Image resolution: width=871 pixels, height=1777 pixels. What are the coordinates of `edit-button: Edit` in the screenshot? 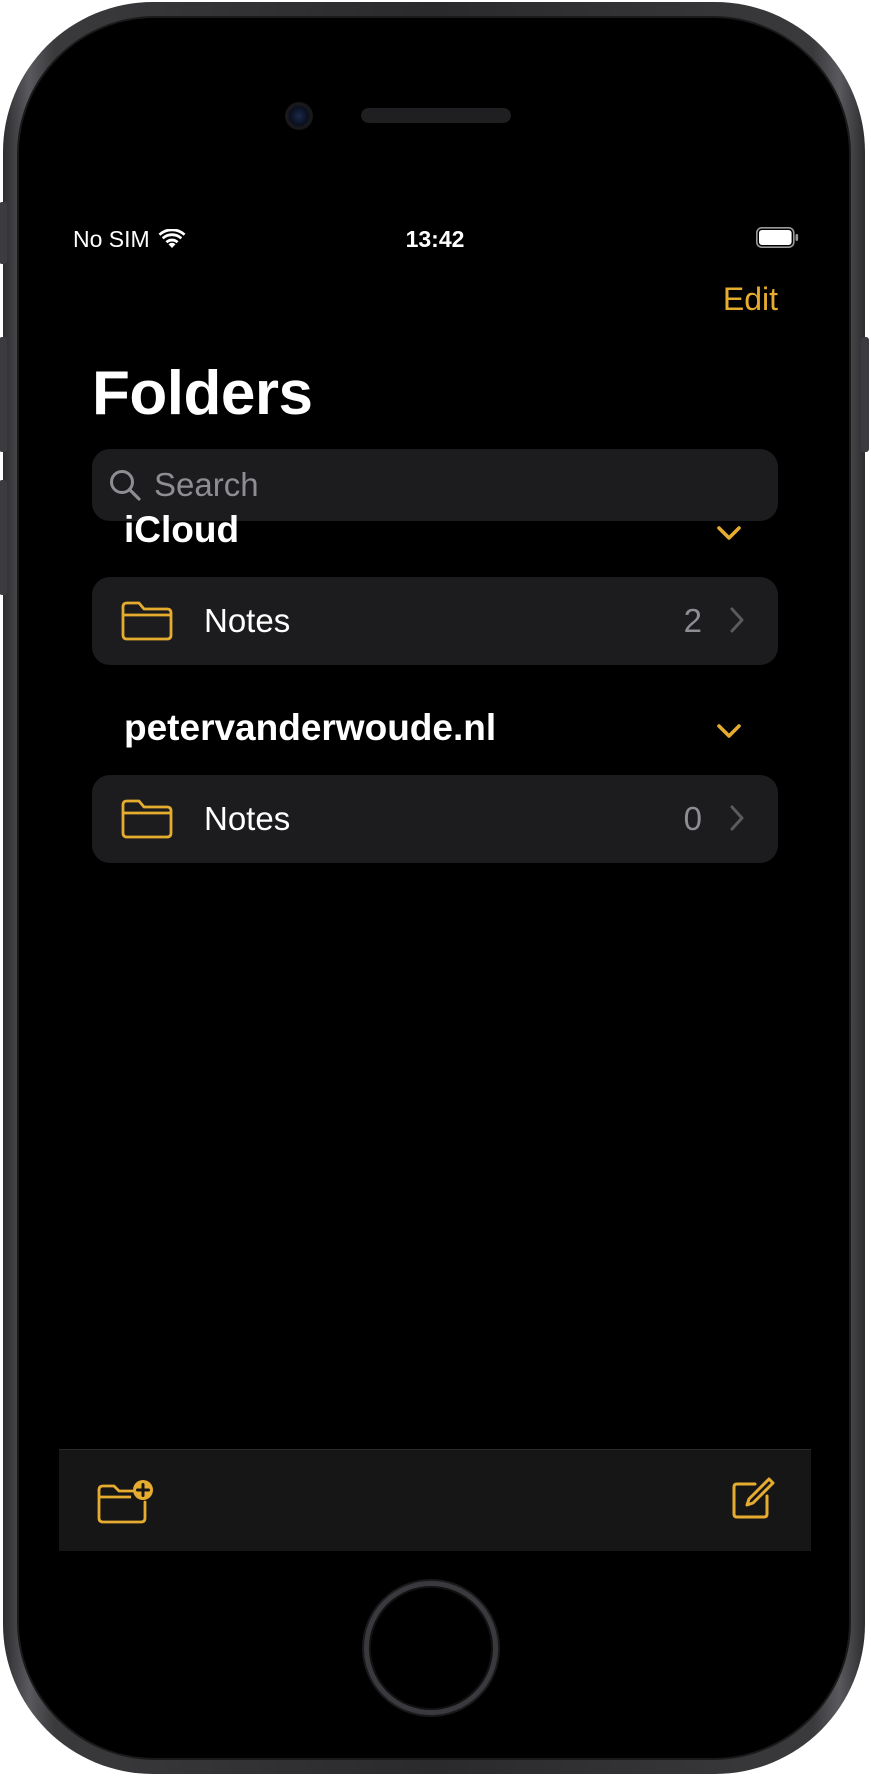 It's located at (750, 299).